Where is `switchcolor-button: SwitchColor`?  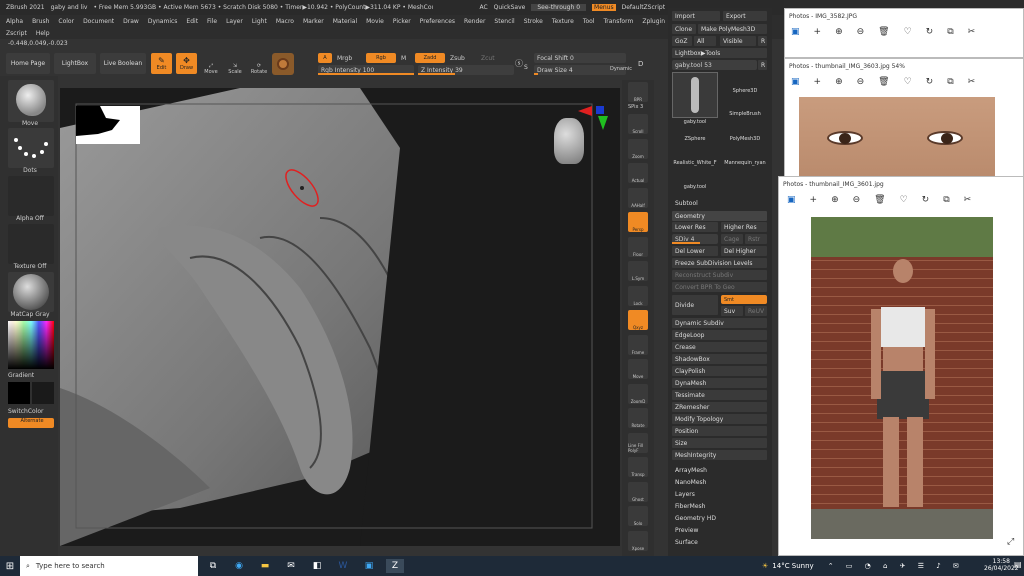
switchcolor-button: SwitchColor is located at coordinates (38, 411).